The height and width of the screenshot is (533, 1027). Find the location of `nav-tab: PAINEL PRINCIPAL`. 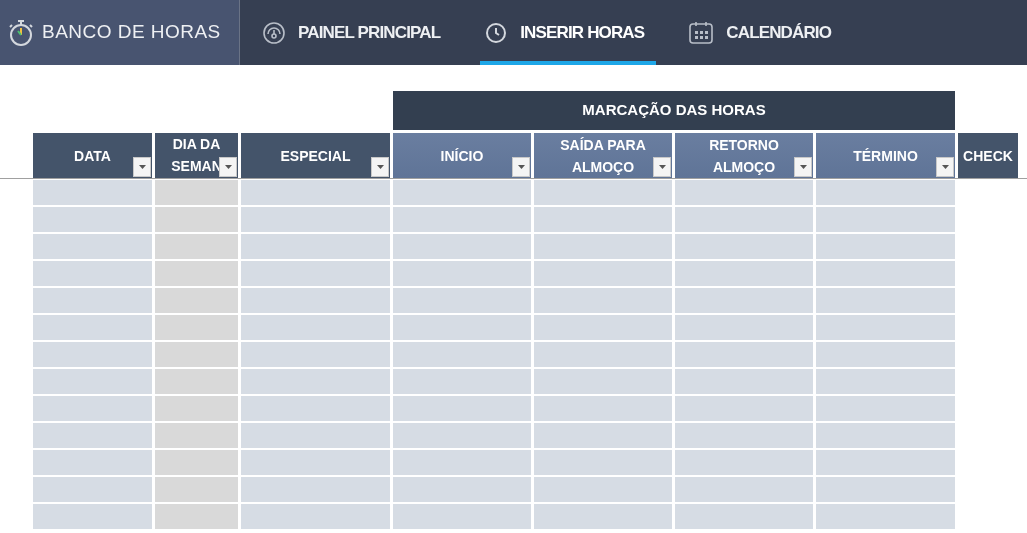

nav-tab: PAINEL PRINCIPAL is located at coordinates (351, 32).